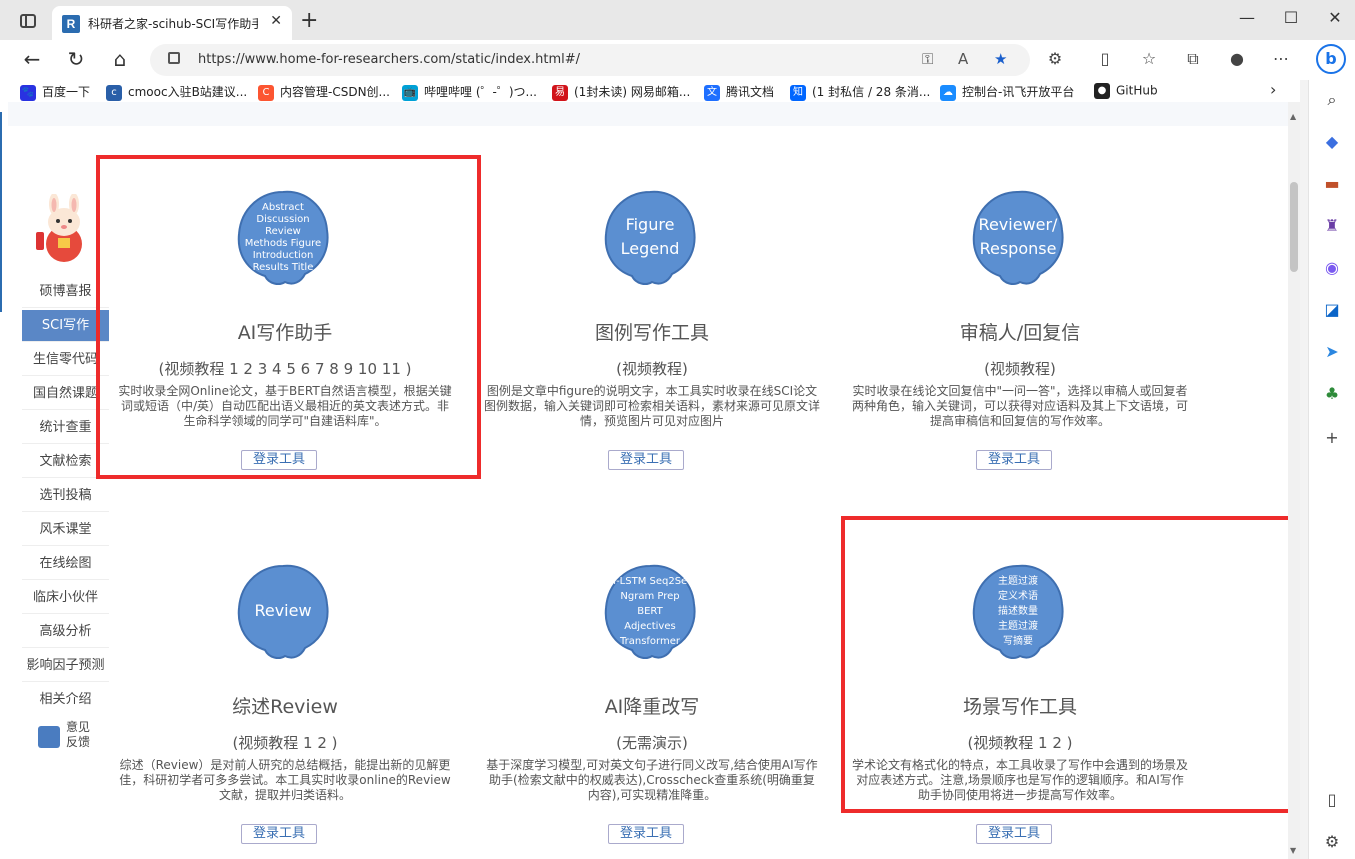  Describe the element at coordinates (1237, 58) in the screenshot. I see `profile-icon: ●` at that location.